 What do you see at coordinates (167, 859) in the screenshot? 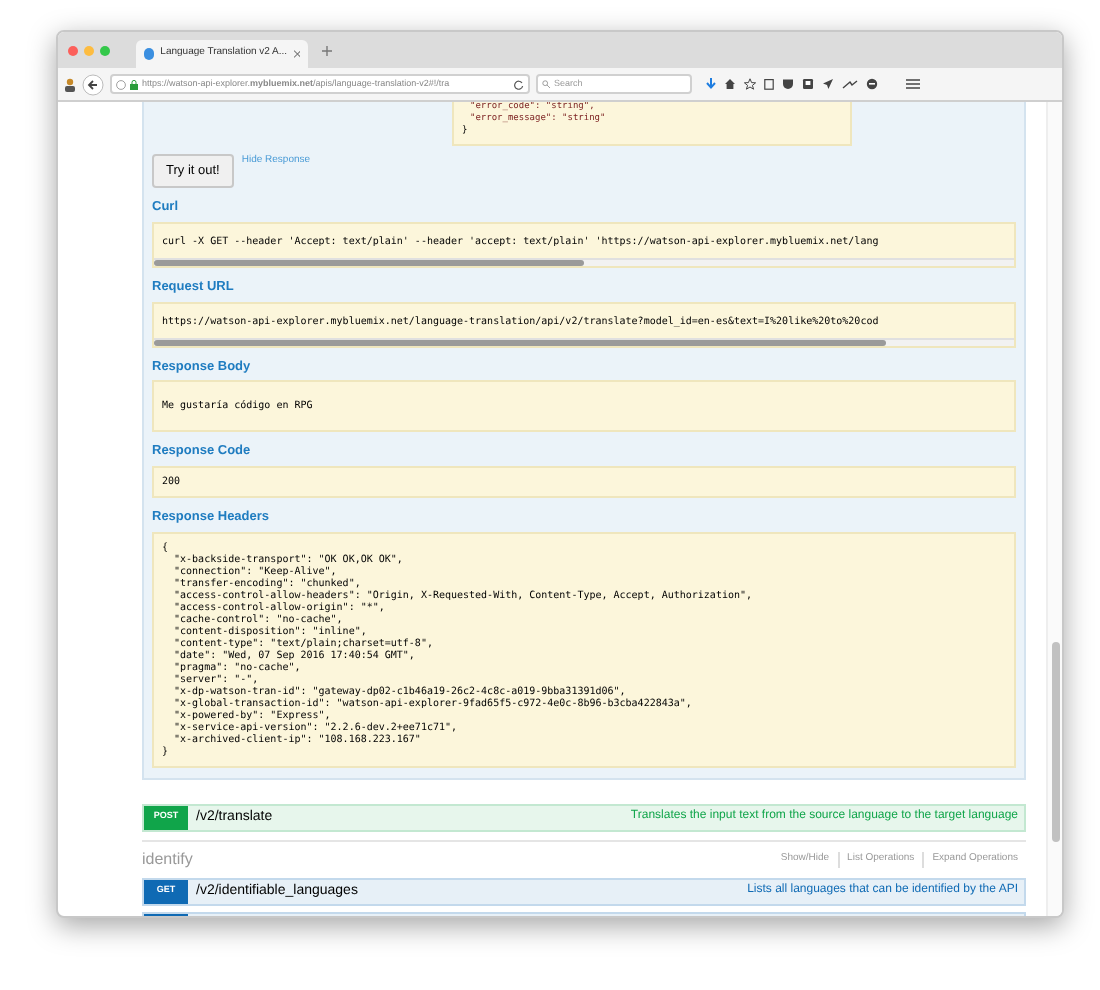
I see `group-title: identify` at bounding box center [167, 859].